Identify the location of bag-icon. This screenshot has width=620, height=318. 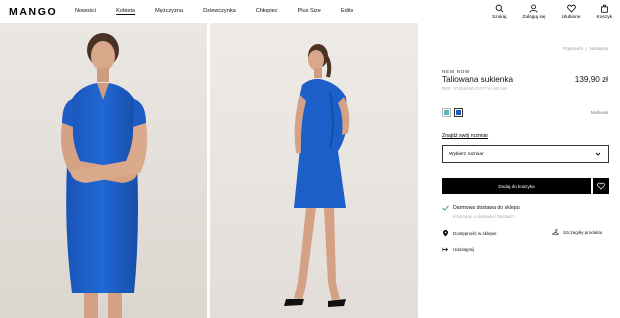
(604, 8).